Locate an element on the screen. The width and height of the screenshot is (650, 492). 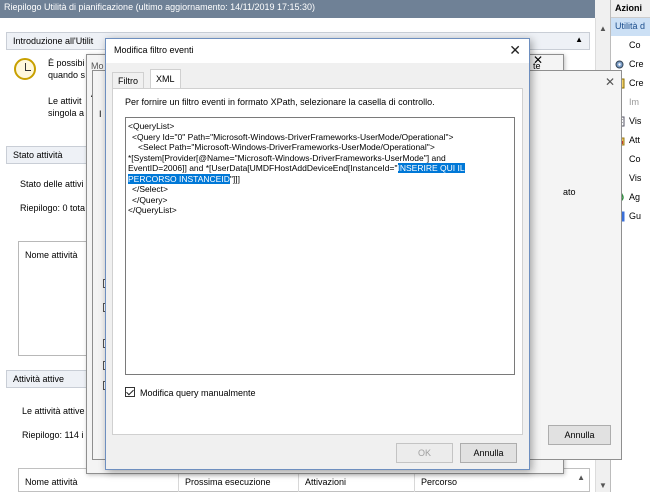
status-section-title: Stato attività is located at coordinates (38, 155).